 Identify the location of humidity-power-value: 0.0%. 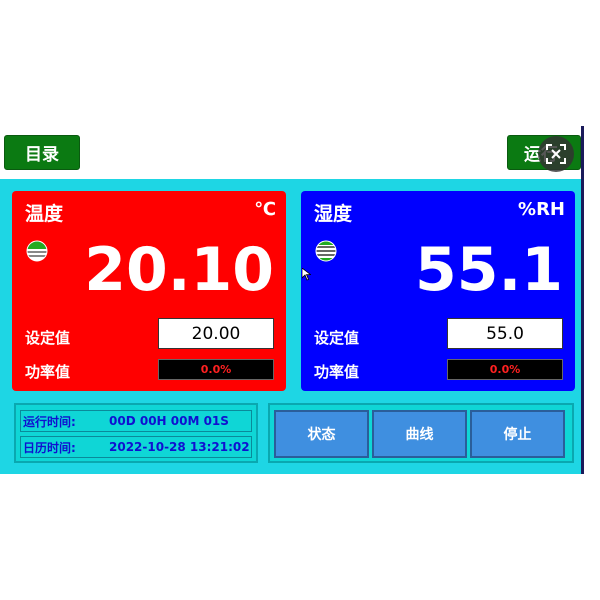
(505, 369).